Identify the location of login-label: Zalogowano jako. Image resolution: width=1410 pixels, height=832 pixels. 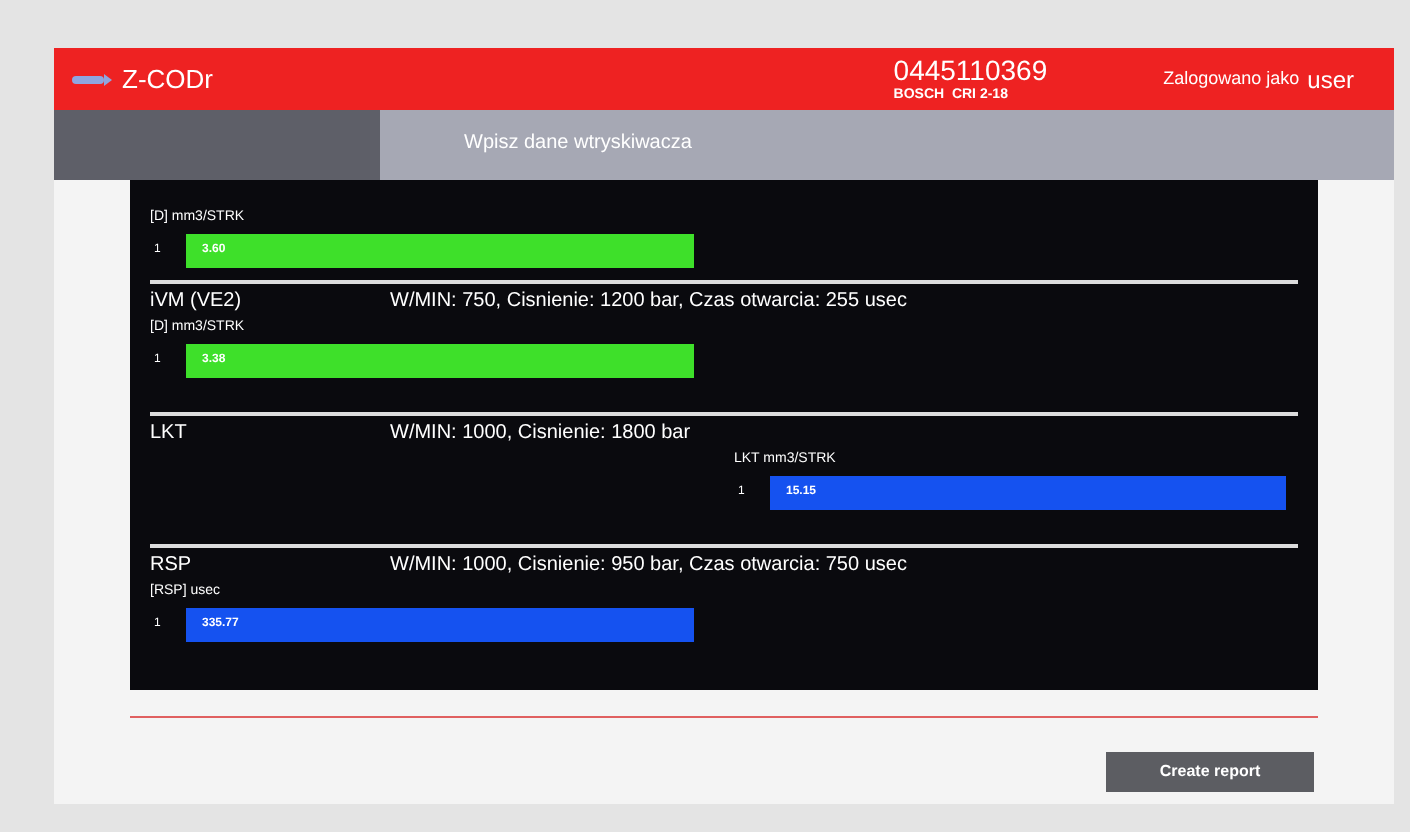
(1231, 78).